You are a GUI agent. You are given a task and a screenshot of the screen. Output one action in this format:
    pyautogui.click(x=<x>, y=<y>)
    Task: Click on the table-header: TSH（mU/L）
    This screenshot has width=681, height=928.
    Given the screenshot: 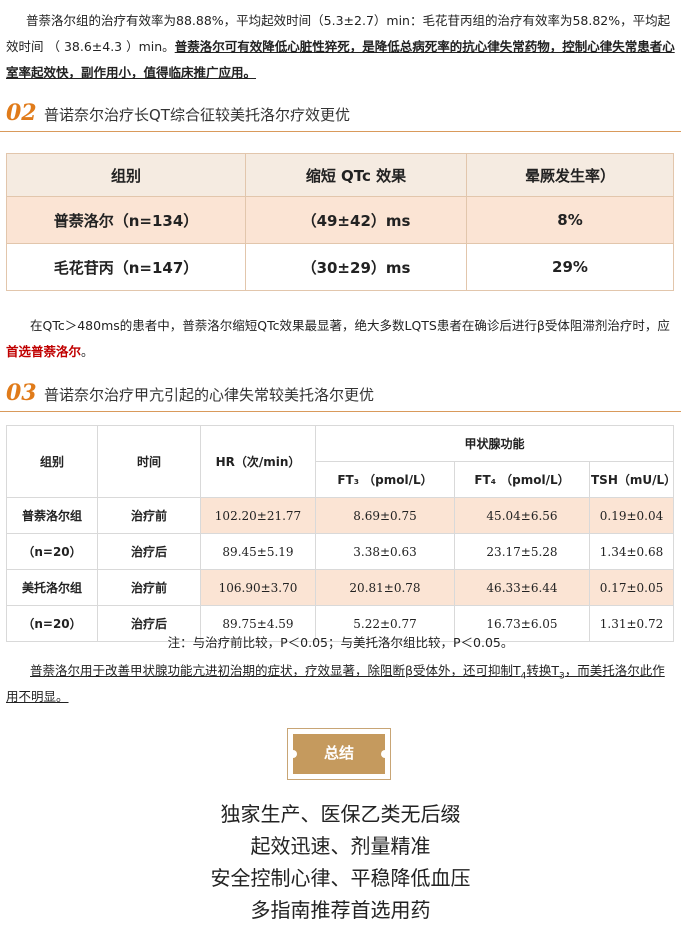 What is the action you would take?
    pyautogui.click(x=632, y=479)
    